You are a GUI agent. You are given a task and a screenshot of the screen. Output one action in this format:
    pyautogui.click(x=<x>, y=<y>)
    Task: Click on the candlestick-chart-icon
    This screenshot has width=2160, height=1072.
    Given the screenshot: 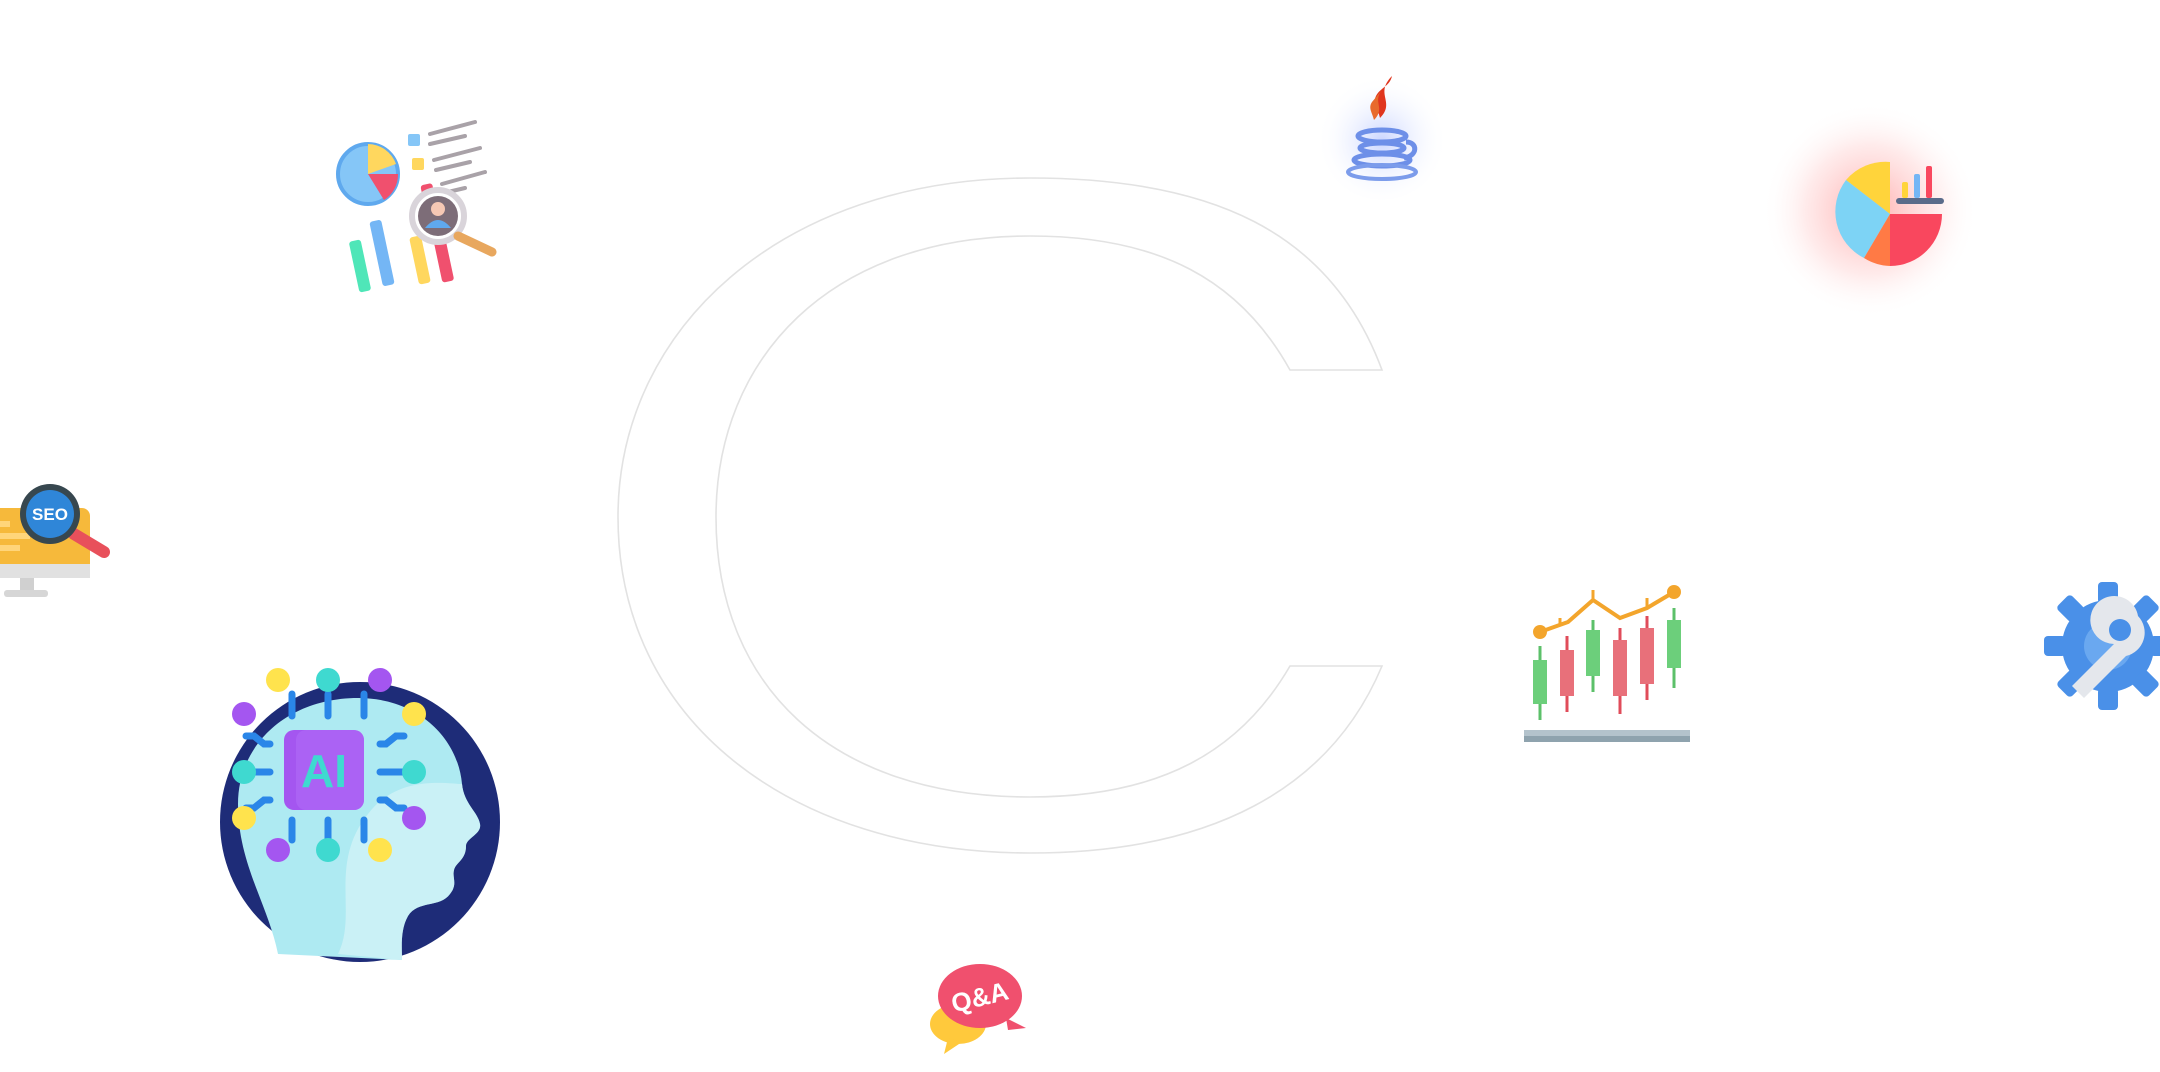 What is the action you would take?
    pyautogui.click(x=1610, y=665)
    